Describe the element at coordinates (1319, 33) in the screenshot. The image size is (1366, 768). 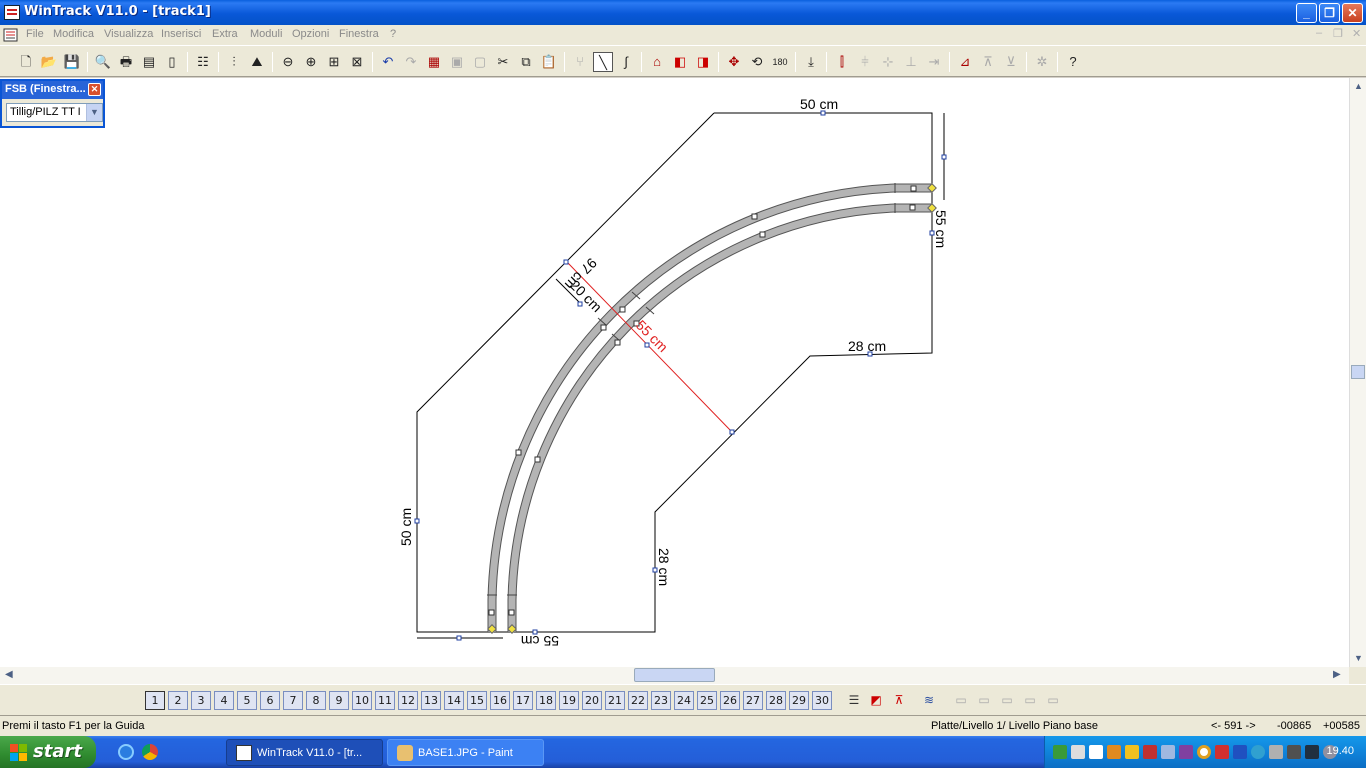
I see `mdi-minimize-icon: –` at that location.